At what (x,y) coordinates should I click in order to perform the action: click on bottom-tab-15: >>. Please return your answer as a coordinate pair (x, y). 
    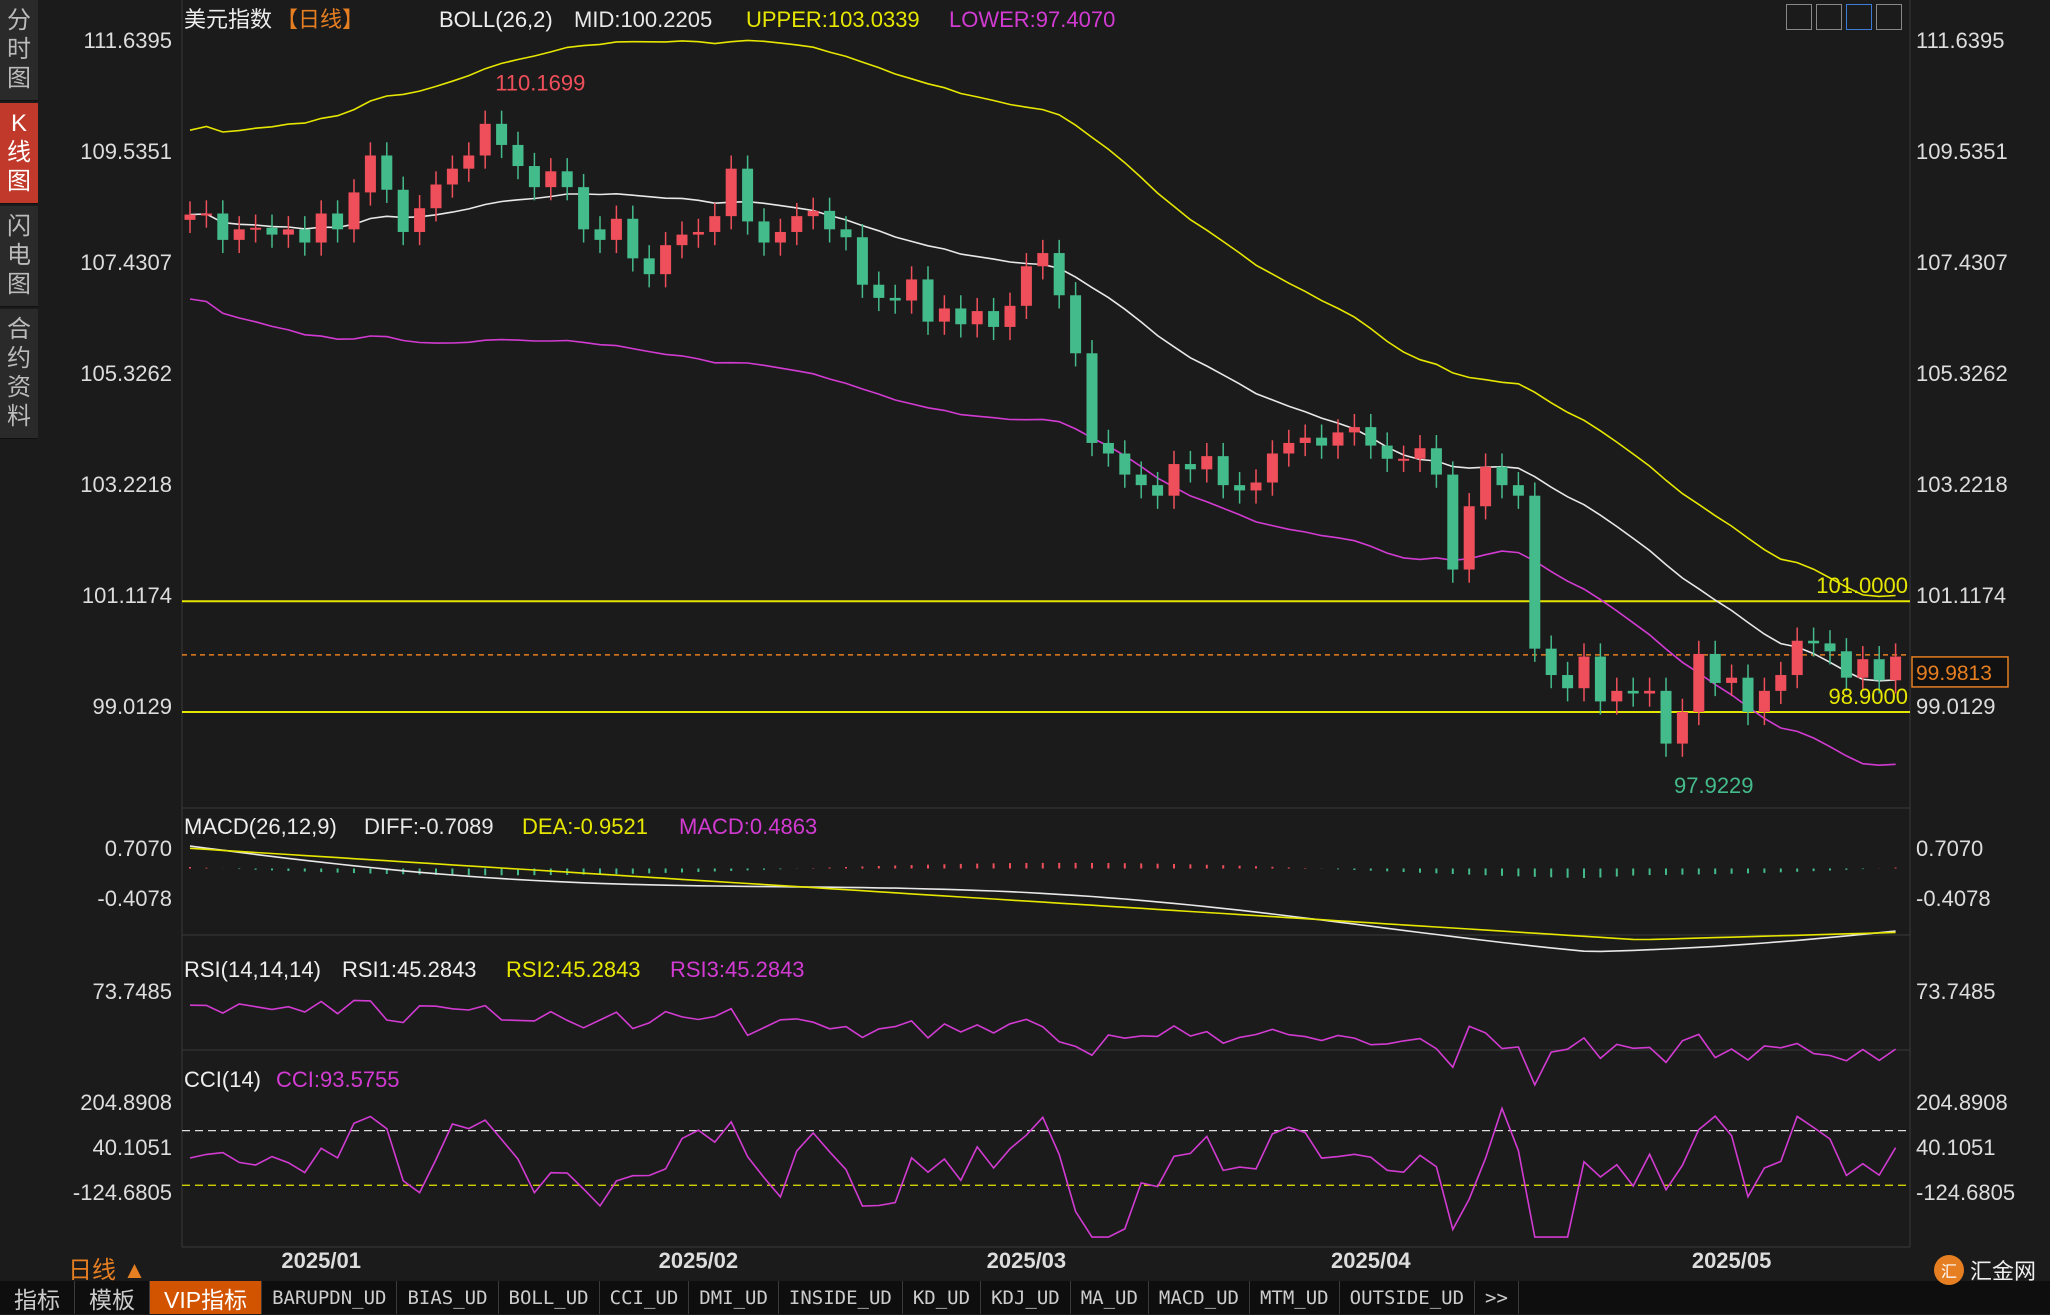
    Looking at the image, I should click on (1497, 1297).